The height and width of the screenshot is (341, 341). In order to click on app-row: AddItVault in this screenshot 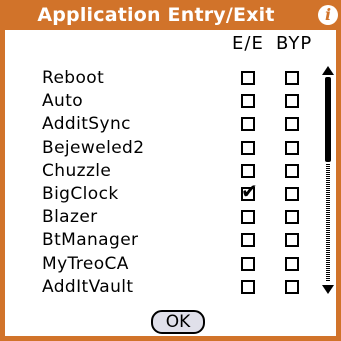, I will do `click(165, 287)`.